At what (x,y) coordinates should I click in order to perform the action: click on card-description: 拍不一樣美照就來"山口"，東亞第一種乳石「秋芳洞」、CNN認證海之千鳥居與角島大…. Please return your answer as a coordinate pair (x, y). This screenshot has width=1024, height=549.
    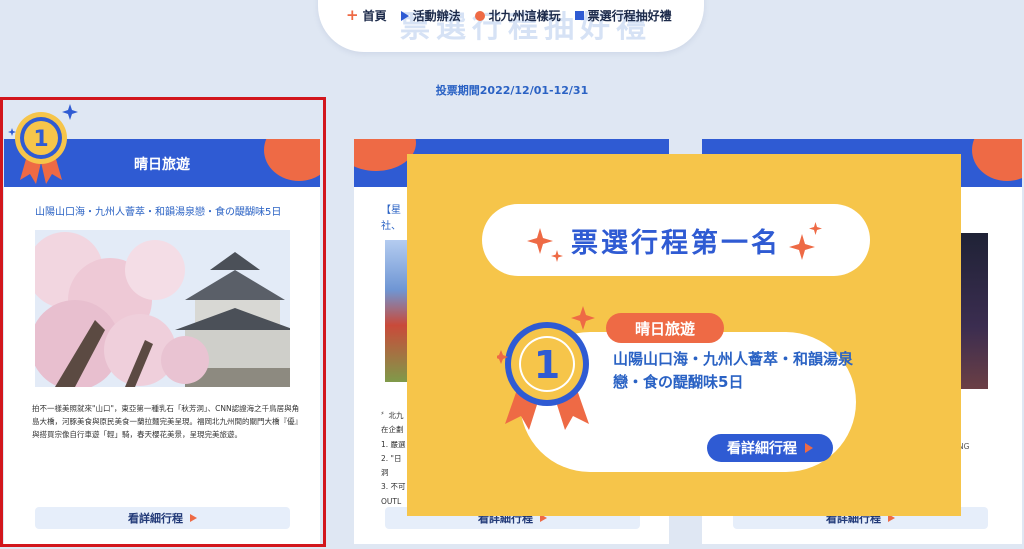
    Looking at the image, I should click on (167, 422).